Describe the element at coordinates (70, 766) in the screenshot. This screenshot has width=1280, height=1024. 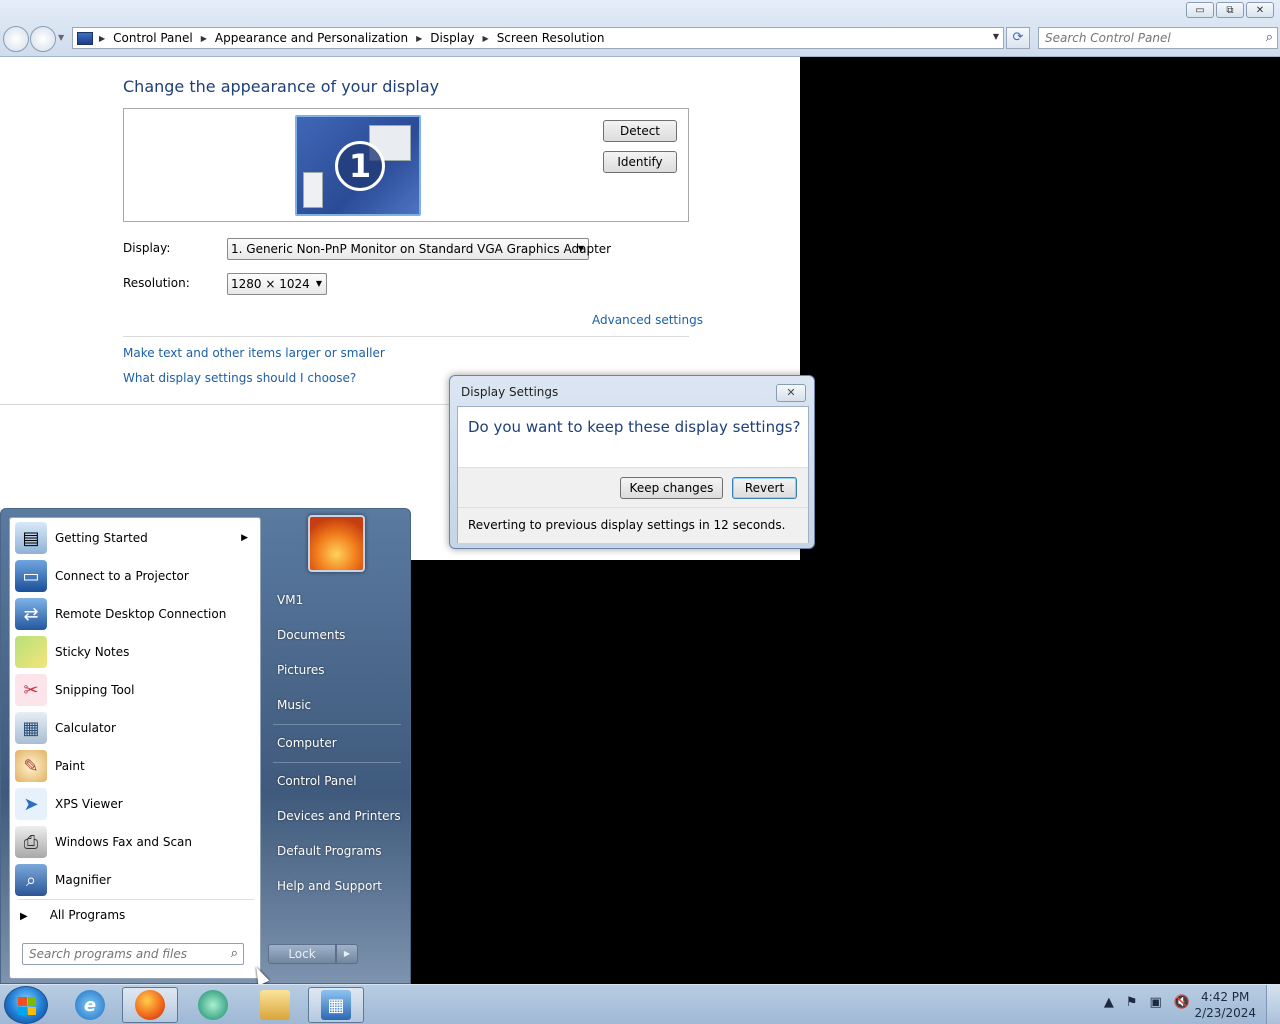
I see `program-label: Paint` at that location.